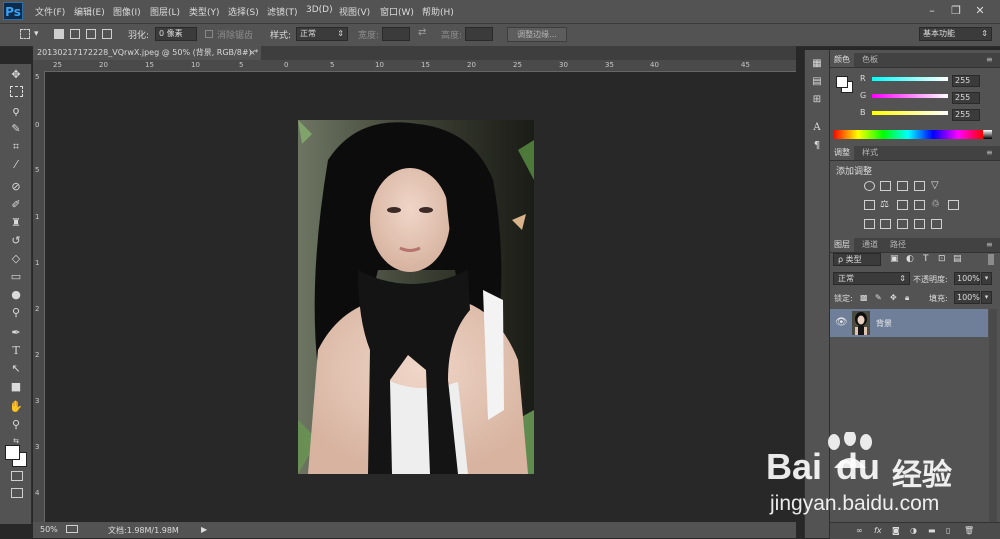 This screenshot has width=1000, height=539. What do you see at coordinates (986, 278) in the screenshot?
I see `opacity-dropdown-icon: ▾` at bounding box center [986, 278].